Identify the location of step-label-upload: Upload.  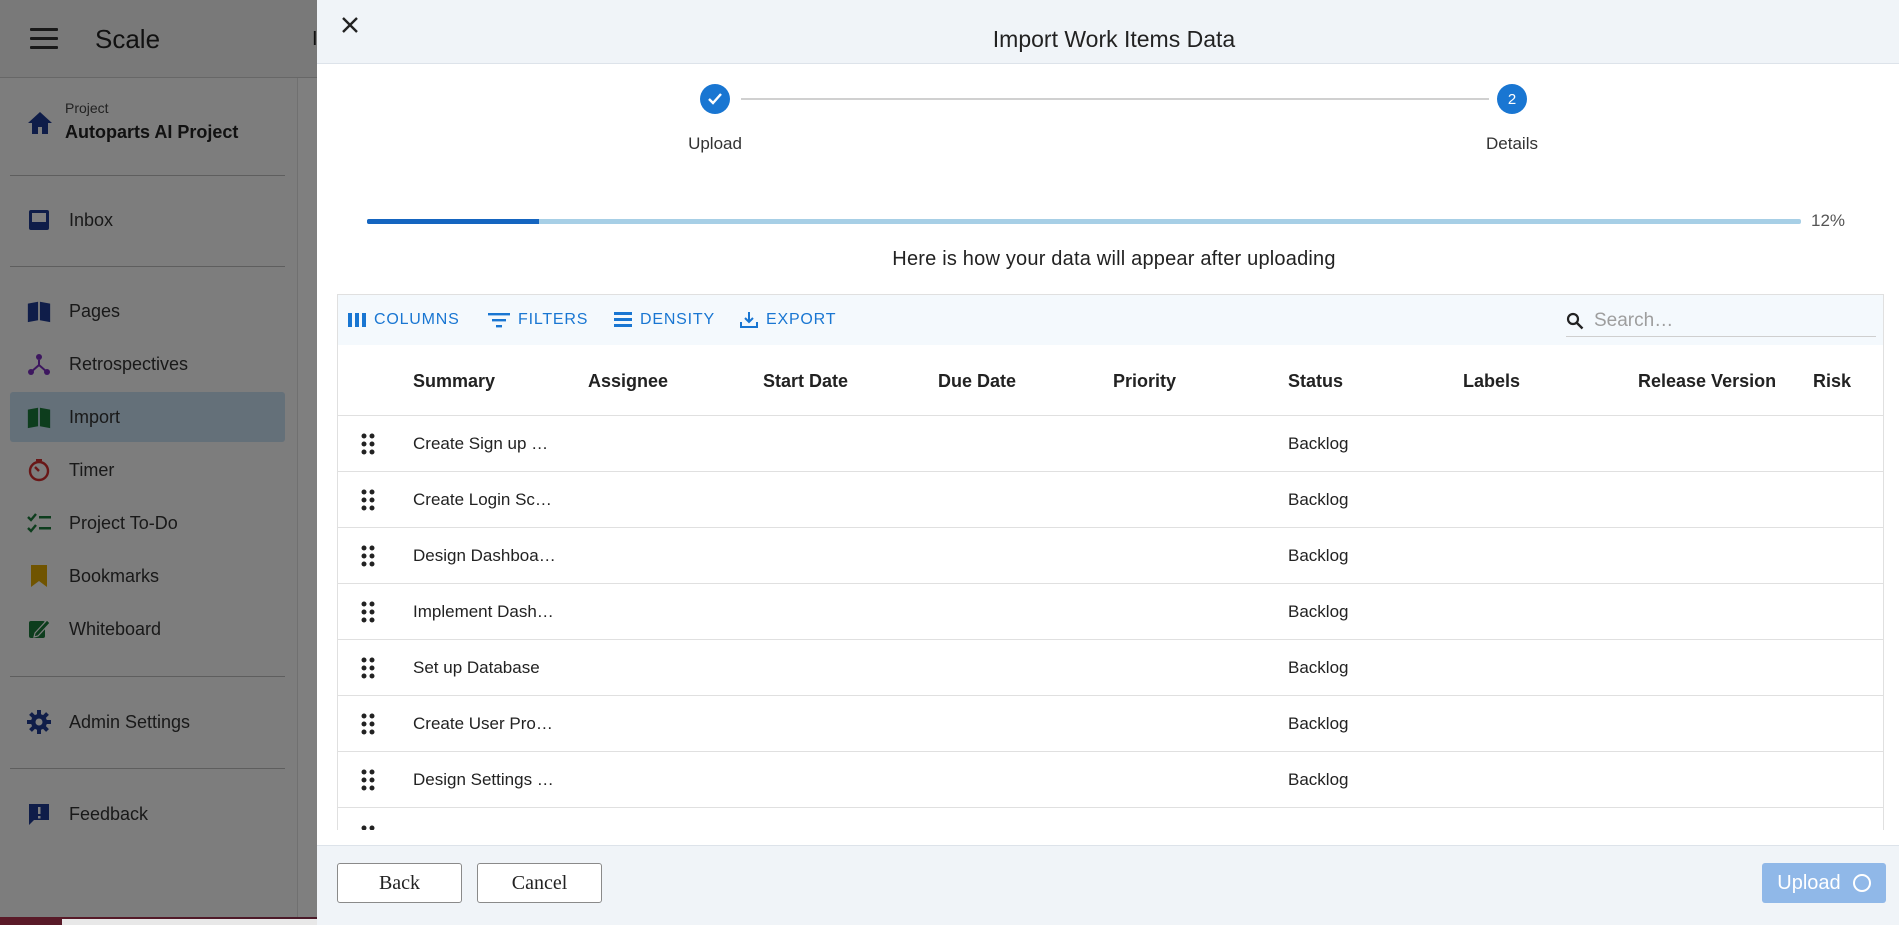
(715, 143).